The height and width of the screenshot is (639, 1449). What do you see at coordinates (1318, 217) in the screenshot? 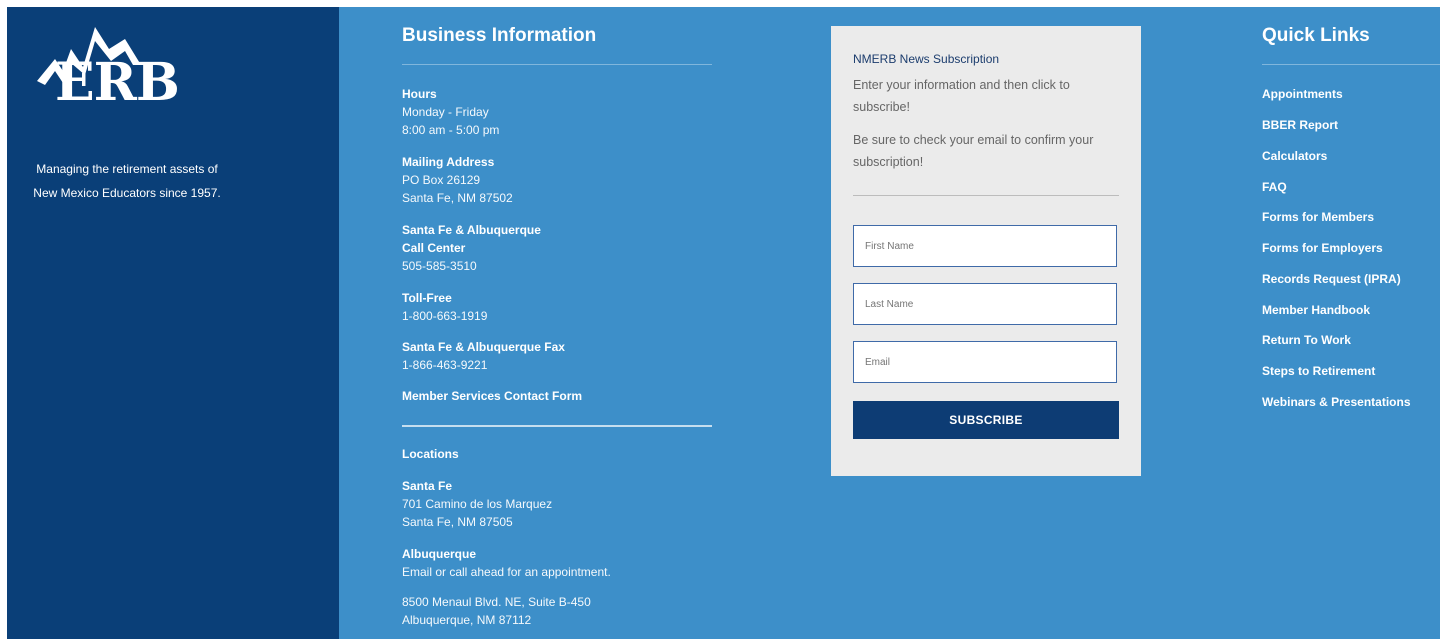
I see `quick-link-forms-members: Forms for Members` at bounding box center [1318, 217].